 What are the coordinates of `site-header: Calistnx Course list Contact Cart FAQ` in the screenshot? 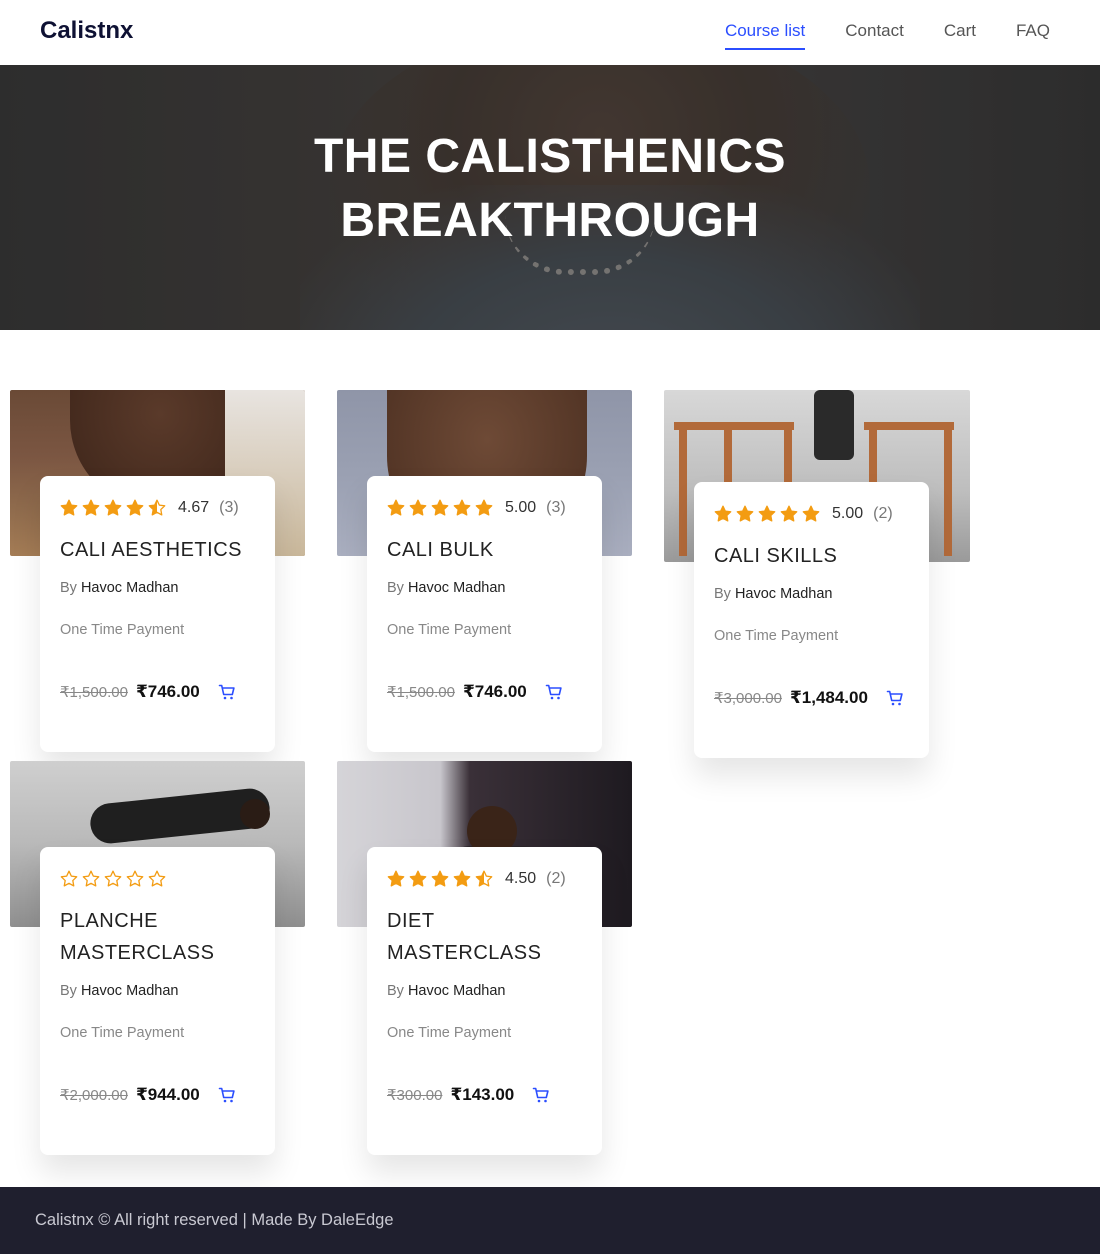 It's located at (550, 32).